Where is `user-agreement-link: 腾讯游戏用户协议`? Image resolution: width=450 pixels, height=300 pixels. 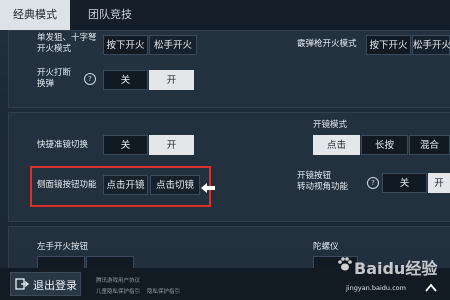 user-agreement-link: 腾讯游戏用户协议 is located at coordinates (118, 280).